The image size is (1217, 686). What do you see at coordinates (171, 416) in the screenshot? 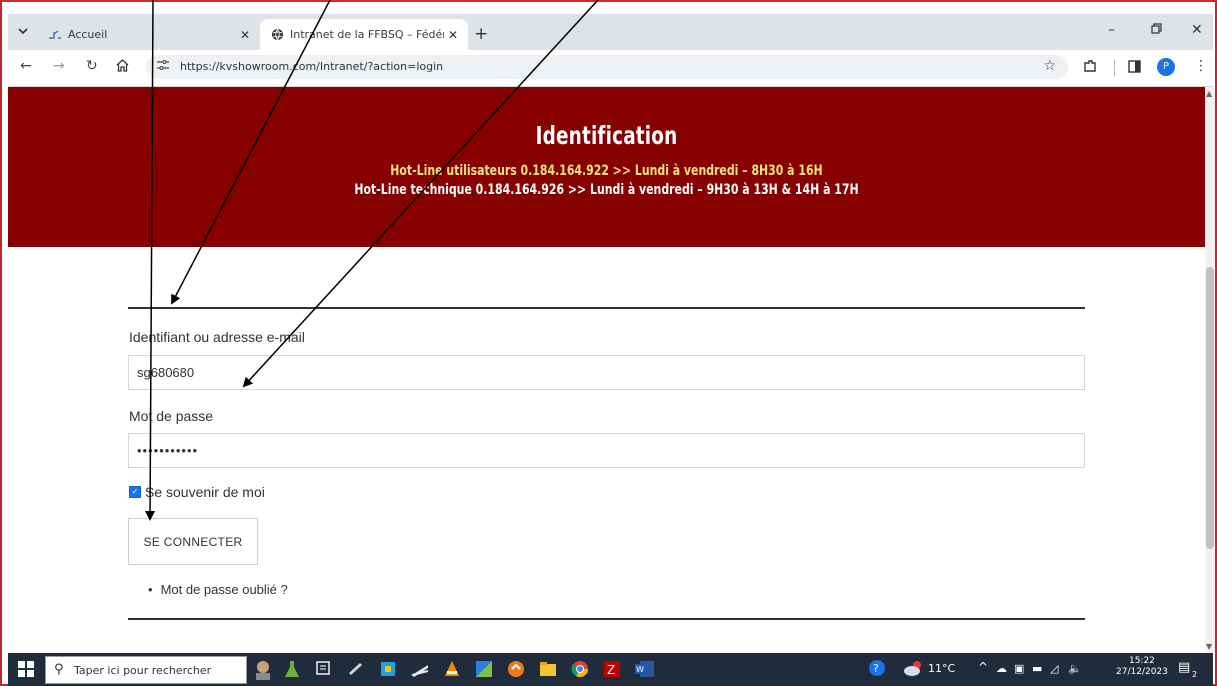
I see `password-label: Mot de passe` at bounding box center [171, 416].